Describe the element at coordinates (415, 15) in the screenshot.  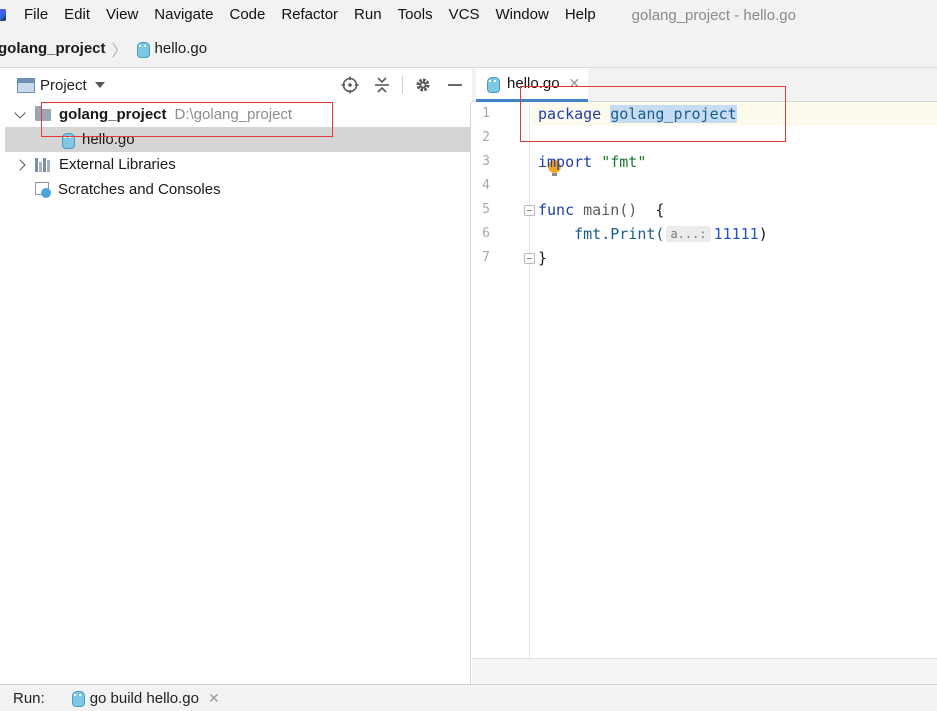
I see `menu-tools: Tools` at that location.